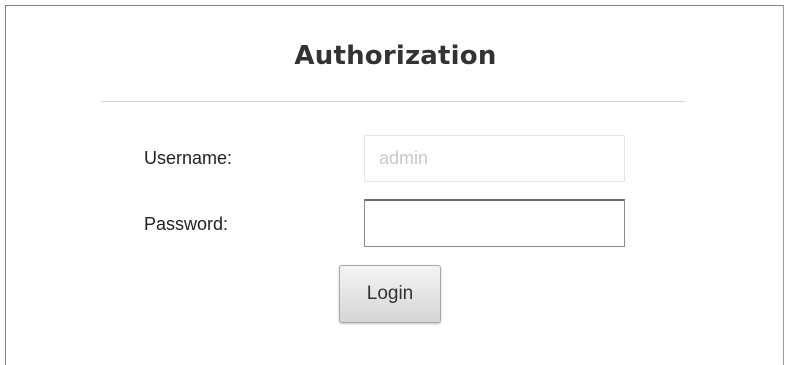  Describe the element at coordinates (188, 158) in the screenshot. I see `username-label: Username:` at that location.